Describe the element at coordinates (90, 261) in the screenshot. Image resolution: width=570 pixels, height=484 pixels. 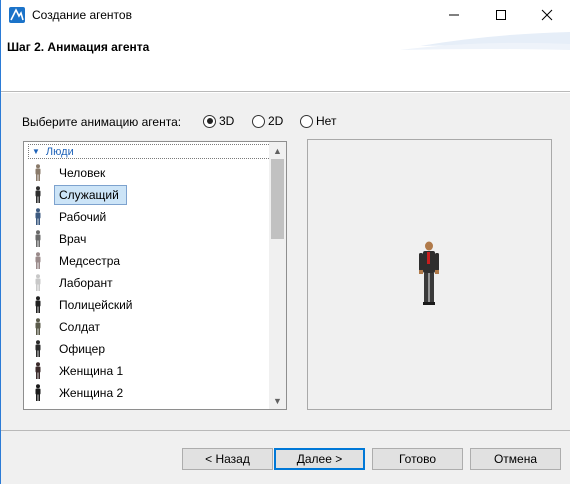
I see `list-item-label: Медсестра` at that location.